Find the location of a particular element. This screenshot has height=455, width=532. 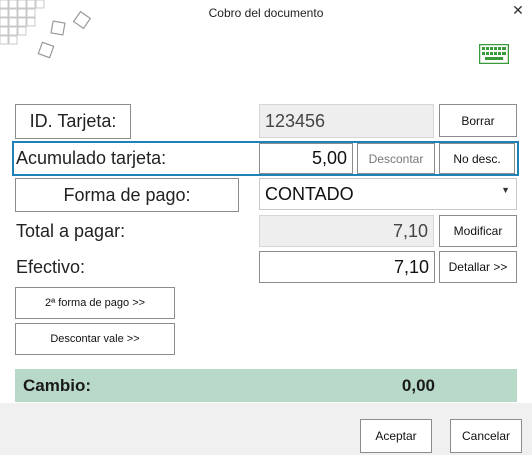

dropdown-arrow-icon: ▼ is located at coordinates (505, 190).